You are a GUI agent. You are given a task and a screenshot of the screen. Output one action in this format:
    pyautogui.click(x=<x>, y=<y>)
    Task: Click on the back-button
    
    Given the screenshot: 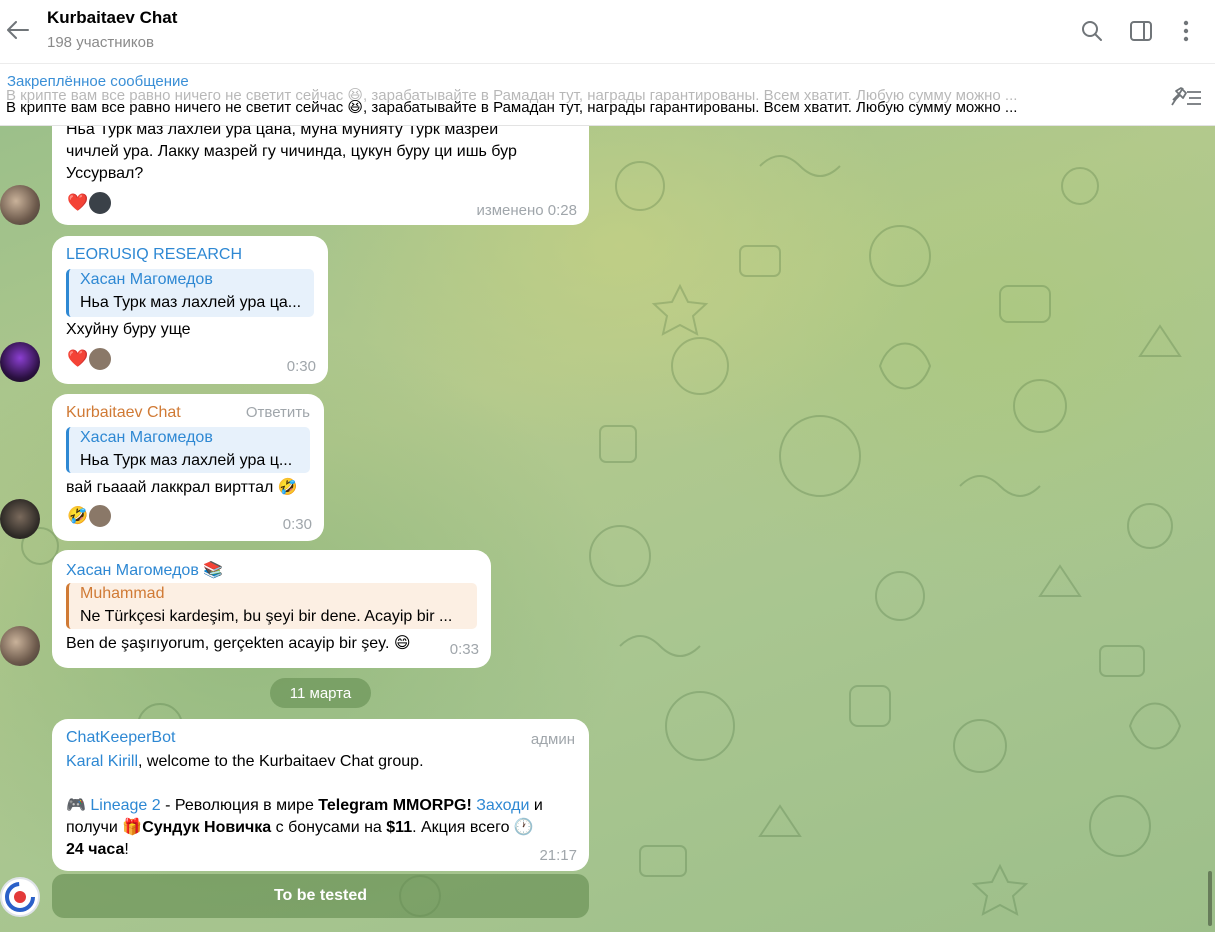 What is the action you would take?
    pyautogui.click(x=18, y=30)
    